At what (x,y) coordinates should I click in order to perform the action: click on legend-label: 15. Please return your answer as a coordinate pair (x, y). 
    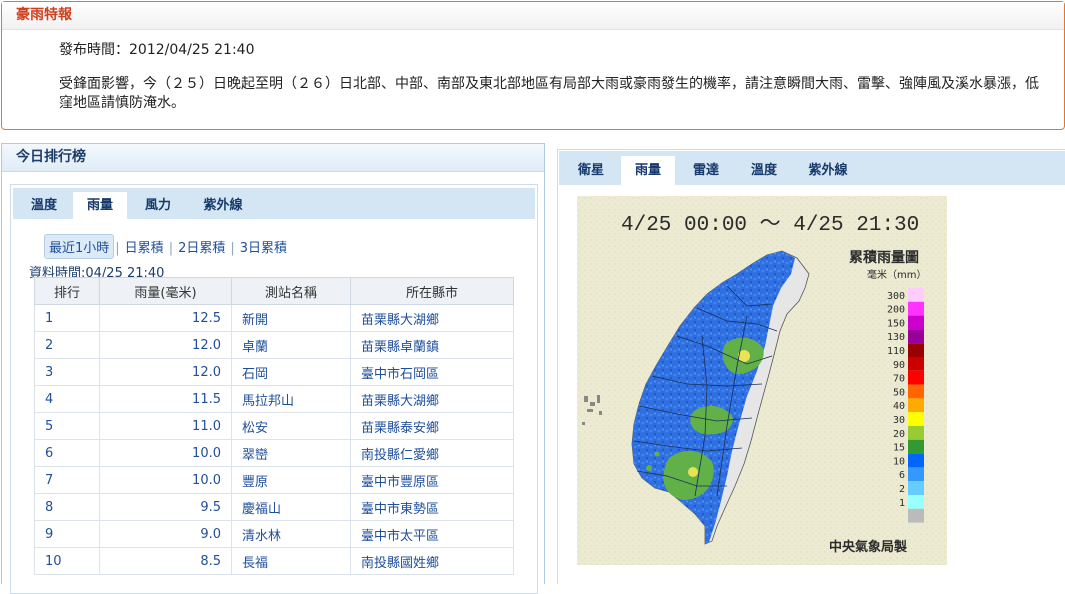
    Looking at the image, I should click on (899, 448).